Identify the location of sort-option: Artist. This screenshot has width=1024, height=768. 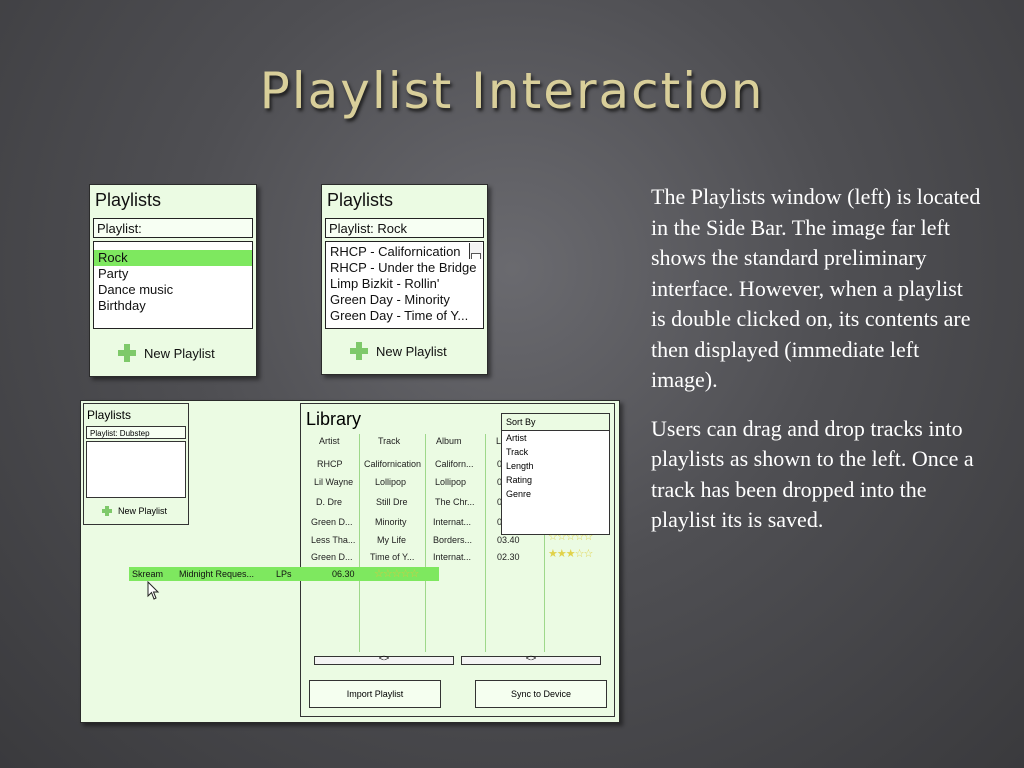
(555, 438).